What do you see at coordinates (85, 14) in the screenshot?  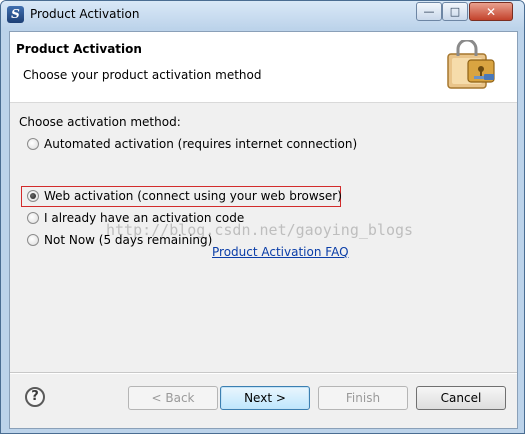 I see `window-title: Product Activation` at bounding box center [85, 14].